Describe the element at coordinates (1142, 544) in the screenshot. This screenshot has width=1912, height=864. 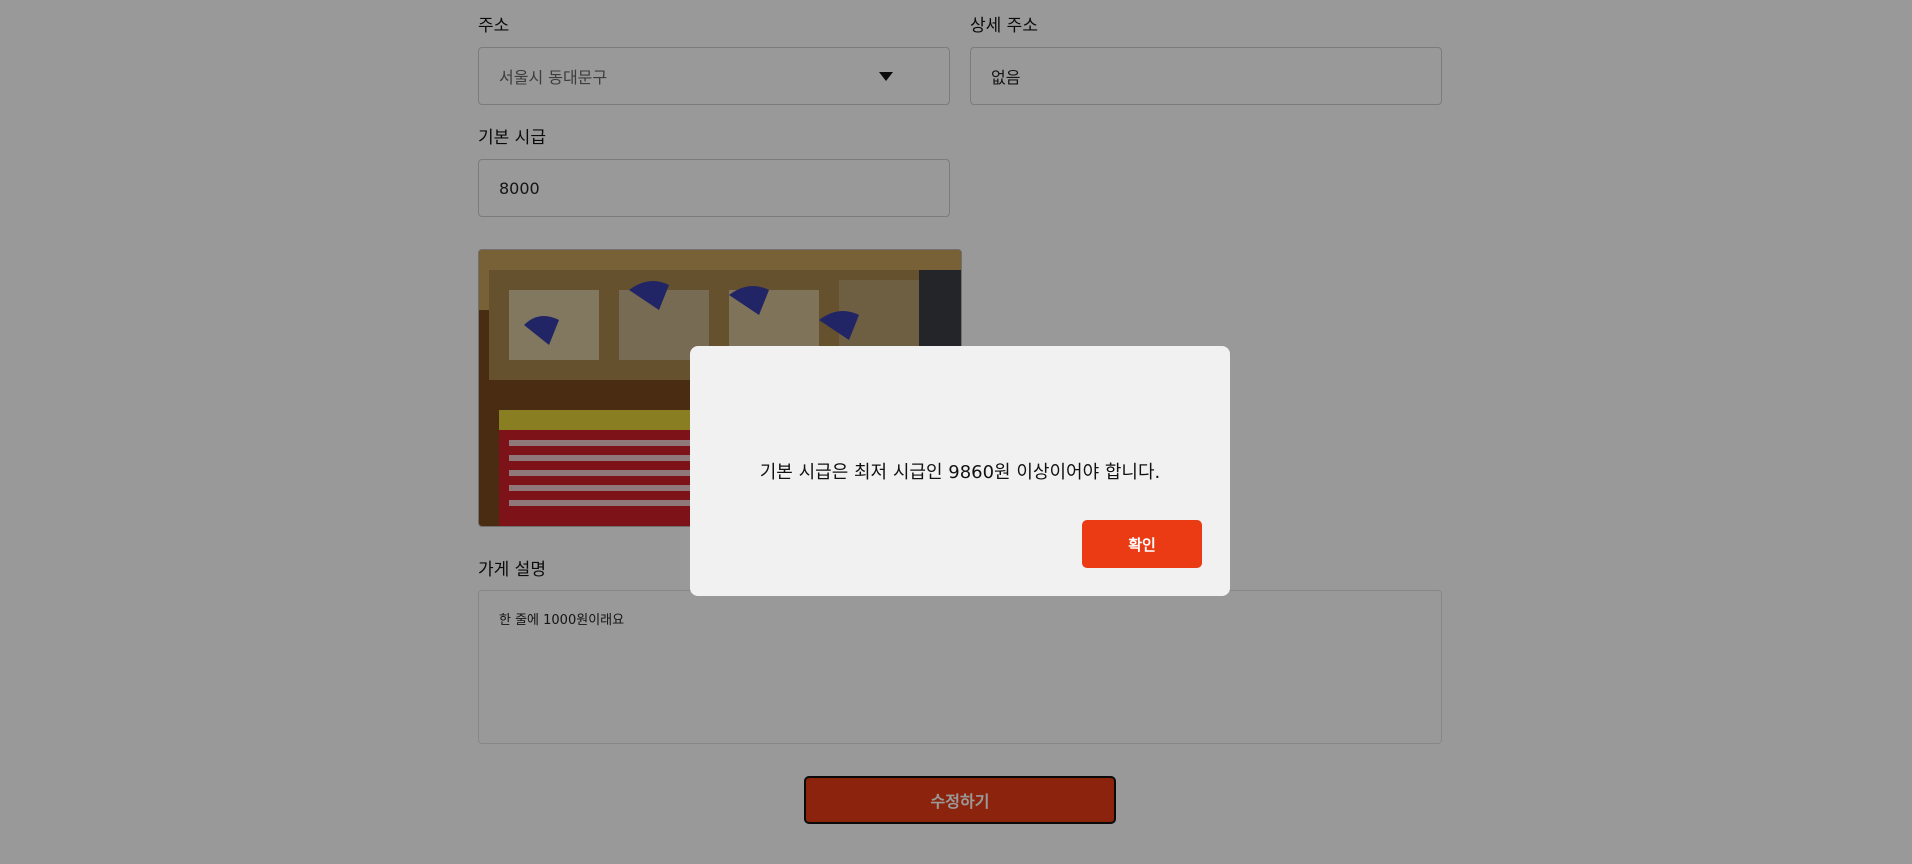
I see `confirm-button: 확인` at that location.